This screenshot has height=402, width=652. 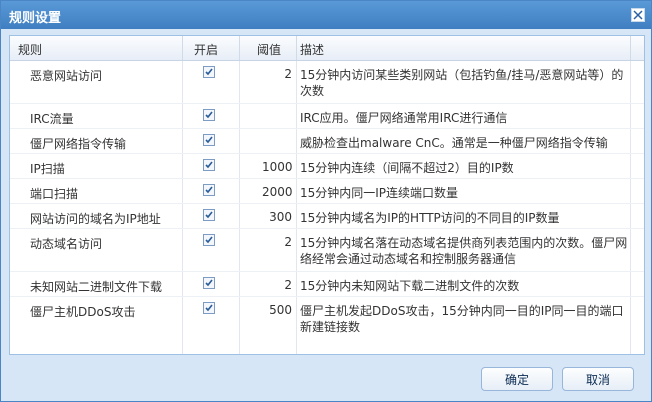 I want to click on table-row: IRC流量 IRC应用。僵尸网络通常用IRC进行通信, so click(x=327, y=116).